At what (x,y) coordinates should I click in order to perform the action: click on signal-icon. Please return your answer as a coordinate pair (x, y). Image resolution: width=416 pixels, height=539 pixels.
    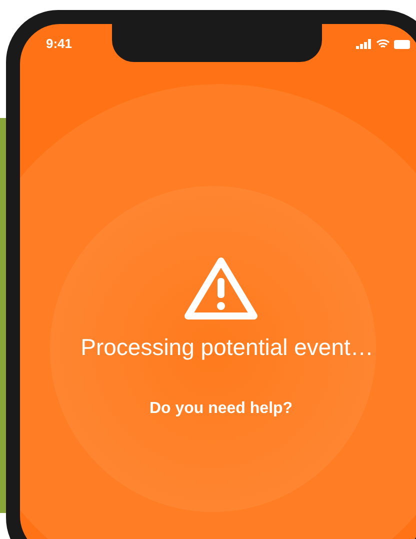
    Looking at the image, I should click on (364, 44).